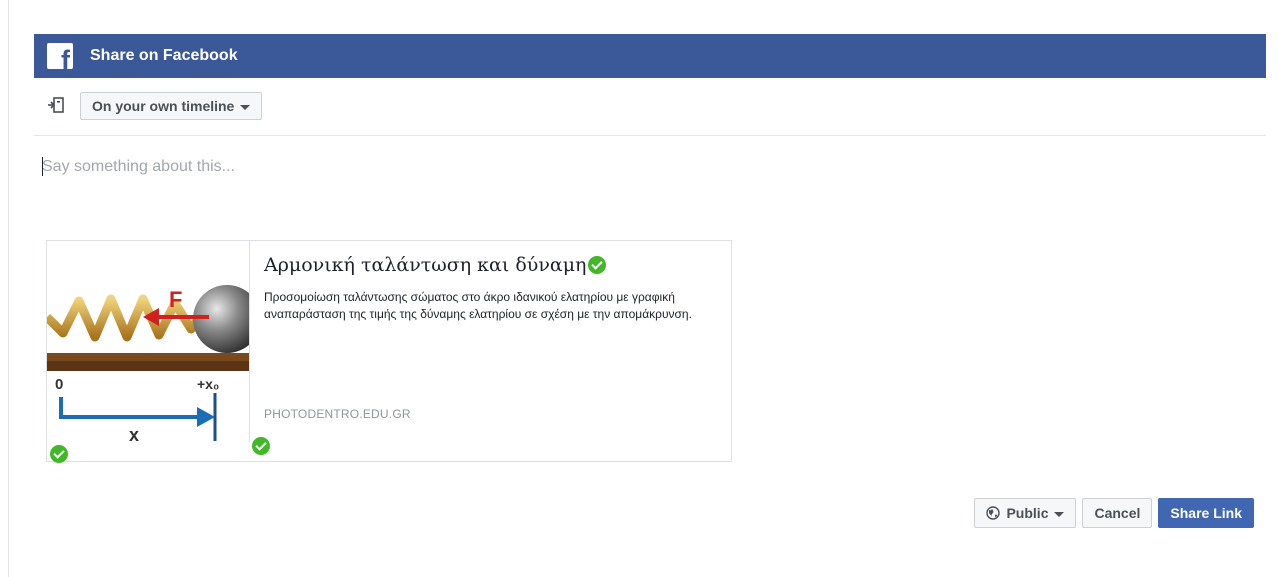 This screenshot has height=577, width=1279. Describe the element at coordinates (59, 454) in the screenshot. I see `thumbnail-verified-check-icon` at that location.